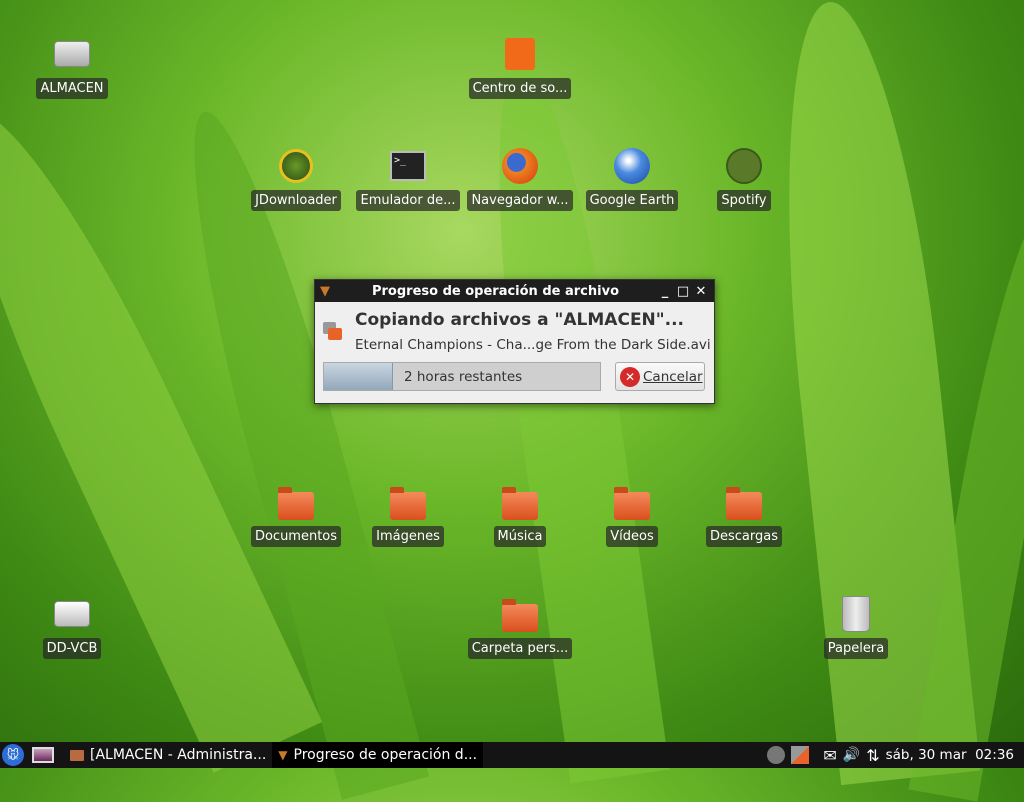 The width and height of the screenshot is (1024, 802). I want to click on close-button: ✕, so click(701, 291).